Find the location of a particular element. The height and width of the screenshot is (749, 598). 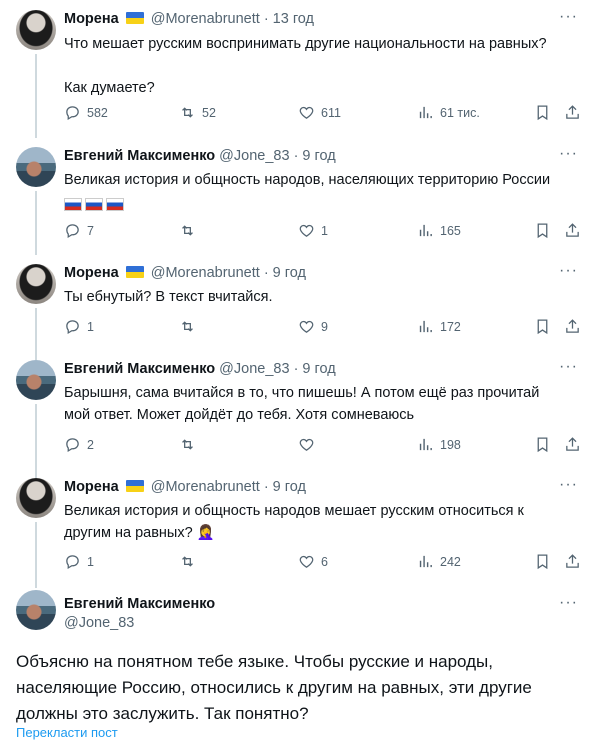

reply-button: 2 is located at coordinates (79, 444).